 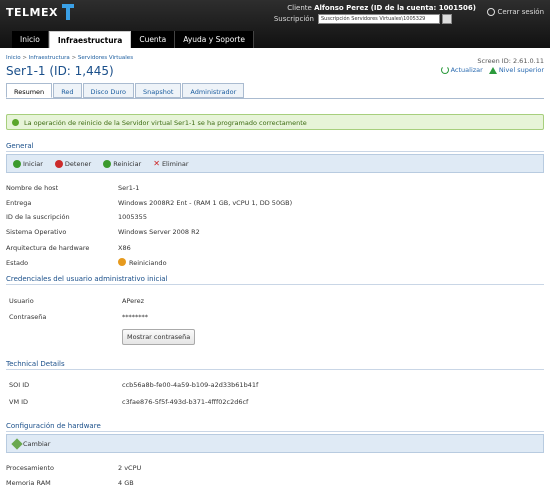 I want to click on restart-icon, so click(x=107, y=163).